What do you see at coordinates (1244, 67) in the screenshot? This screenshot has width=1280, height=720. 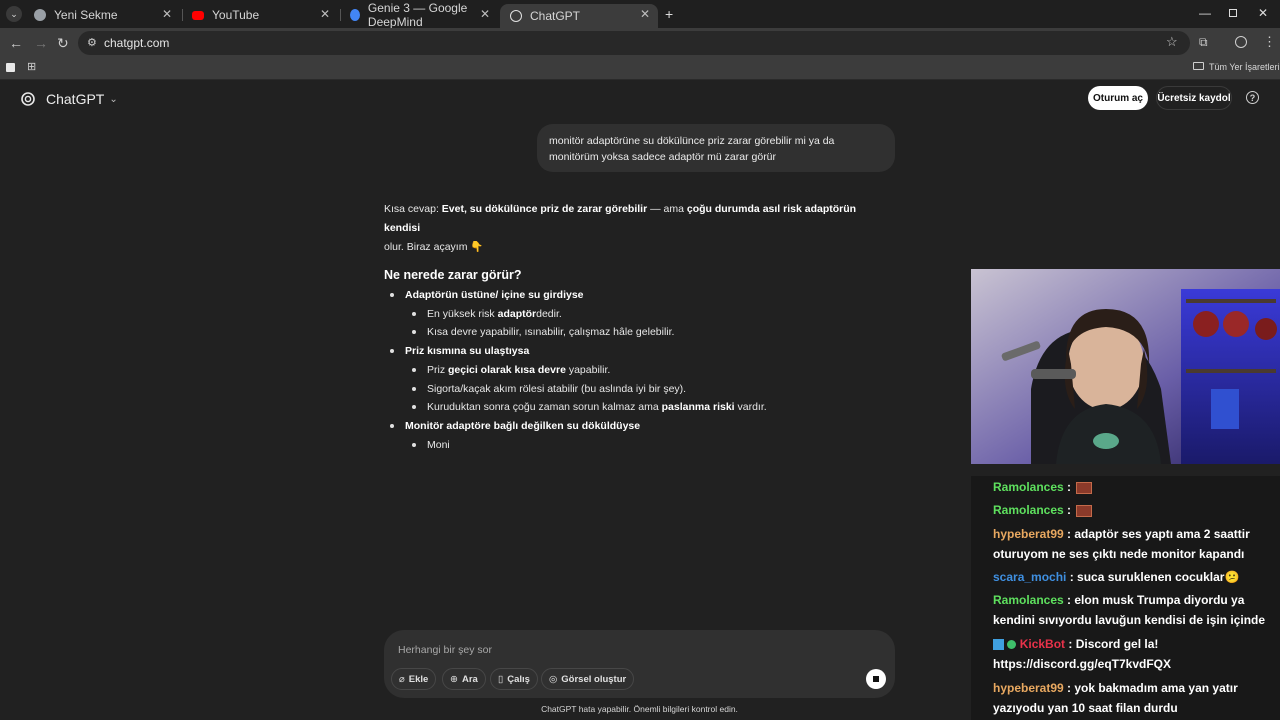 I see `all-bookmarks-link: Tüm Yer İşaretleri` at bounding box center [1244, 67].